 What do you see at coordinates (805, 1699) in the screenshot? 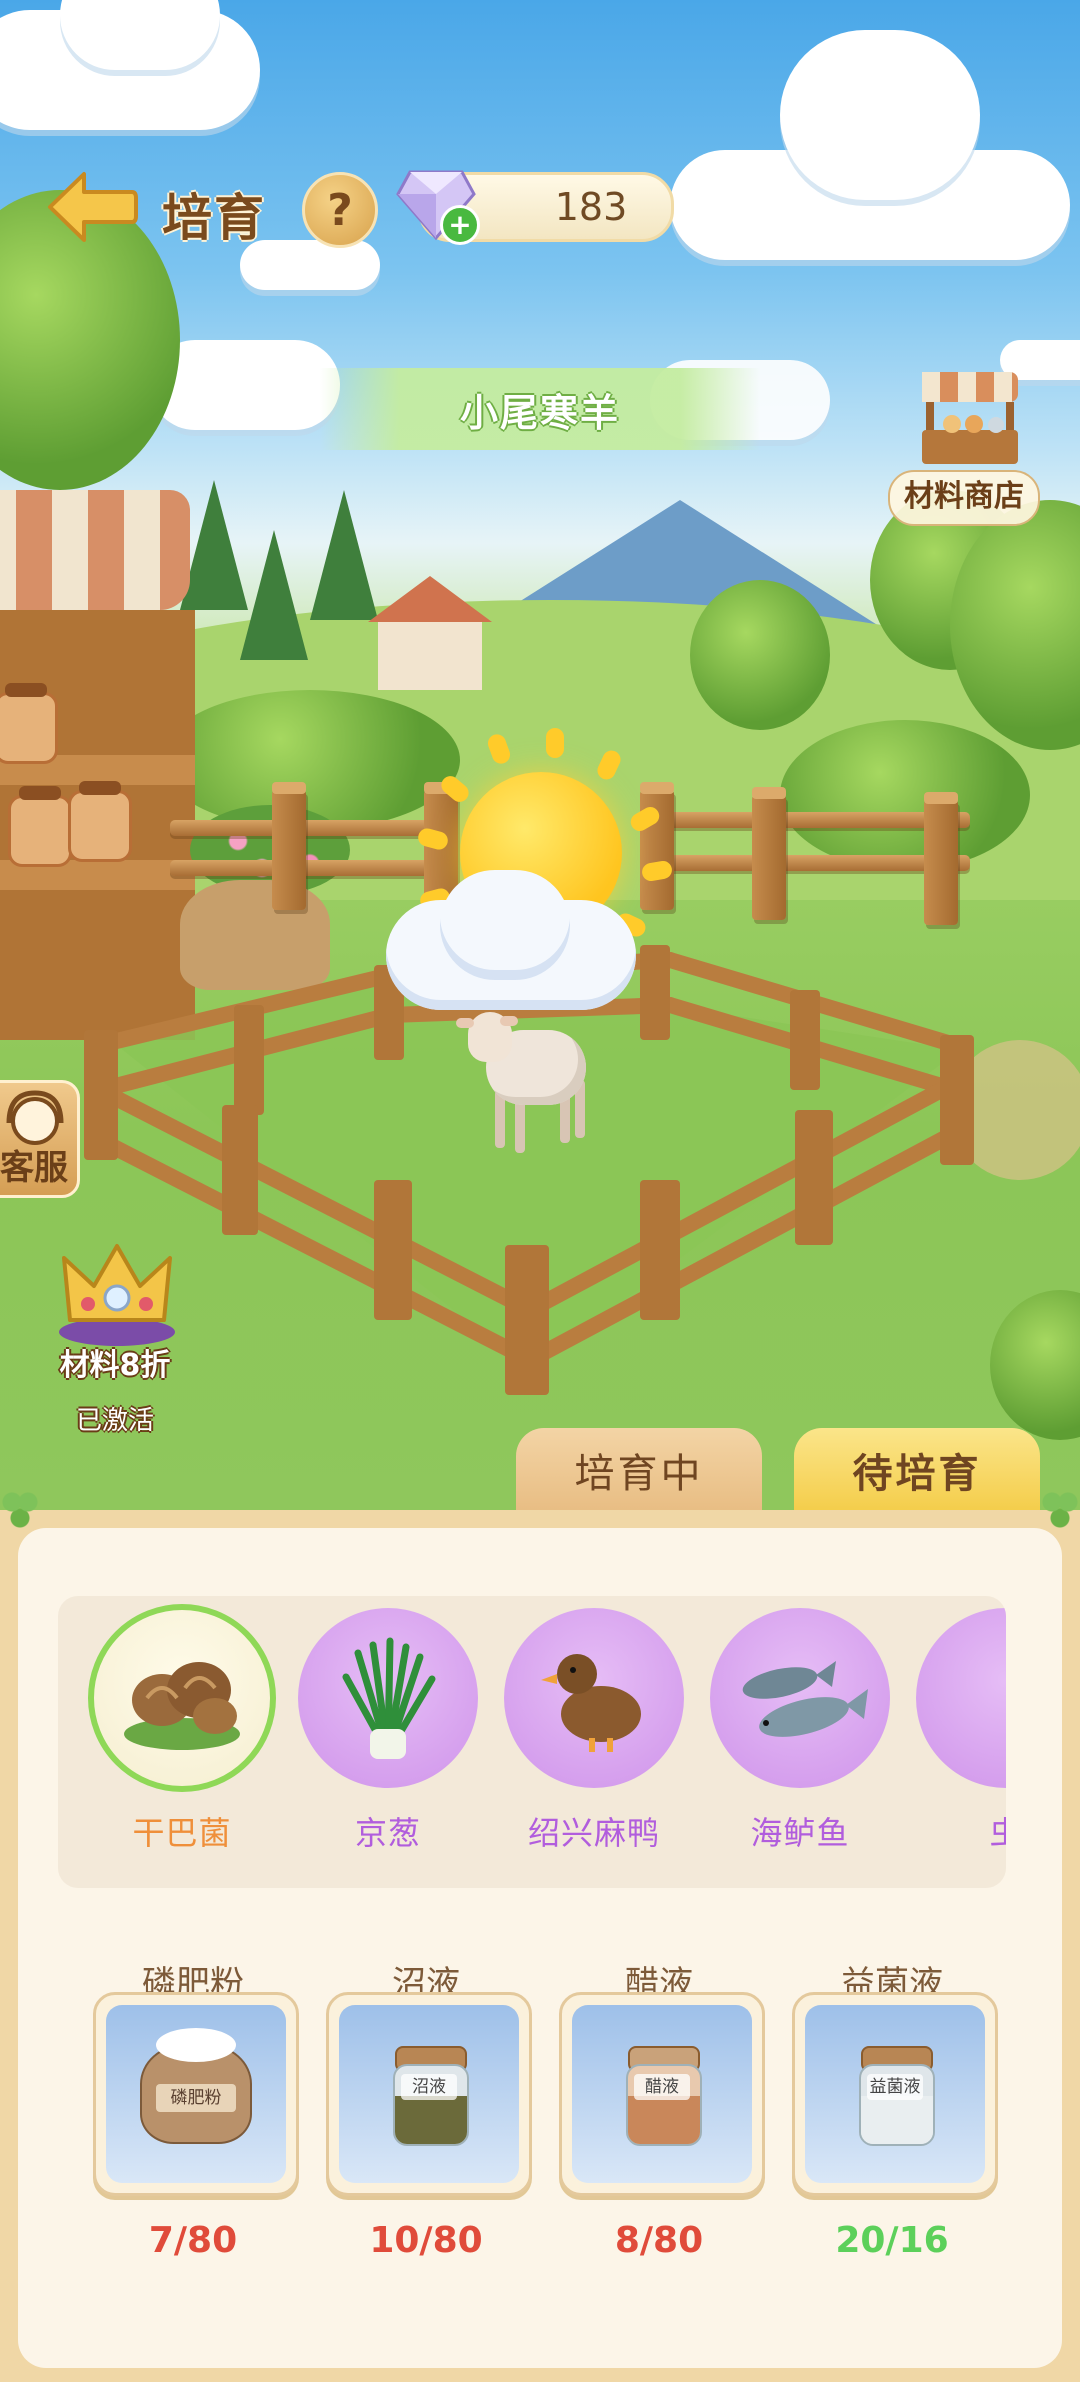
I see `fish-icon` at bounding box center [805, 1699].